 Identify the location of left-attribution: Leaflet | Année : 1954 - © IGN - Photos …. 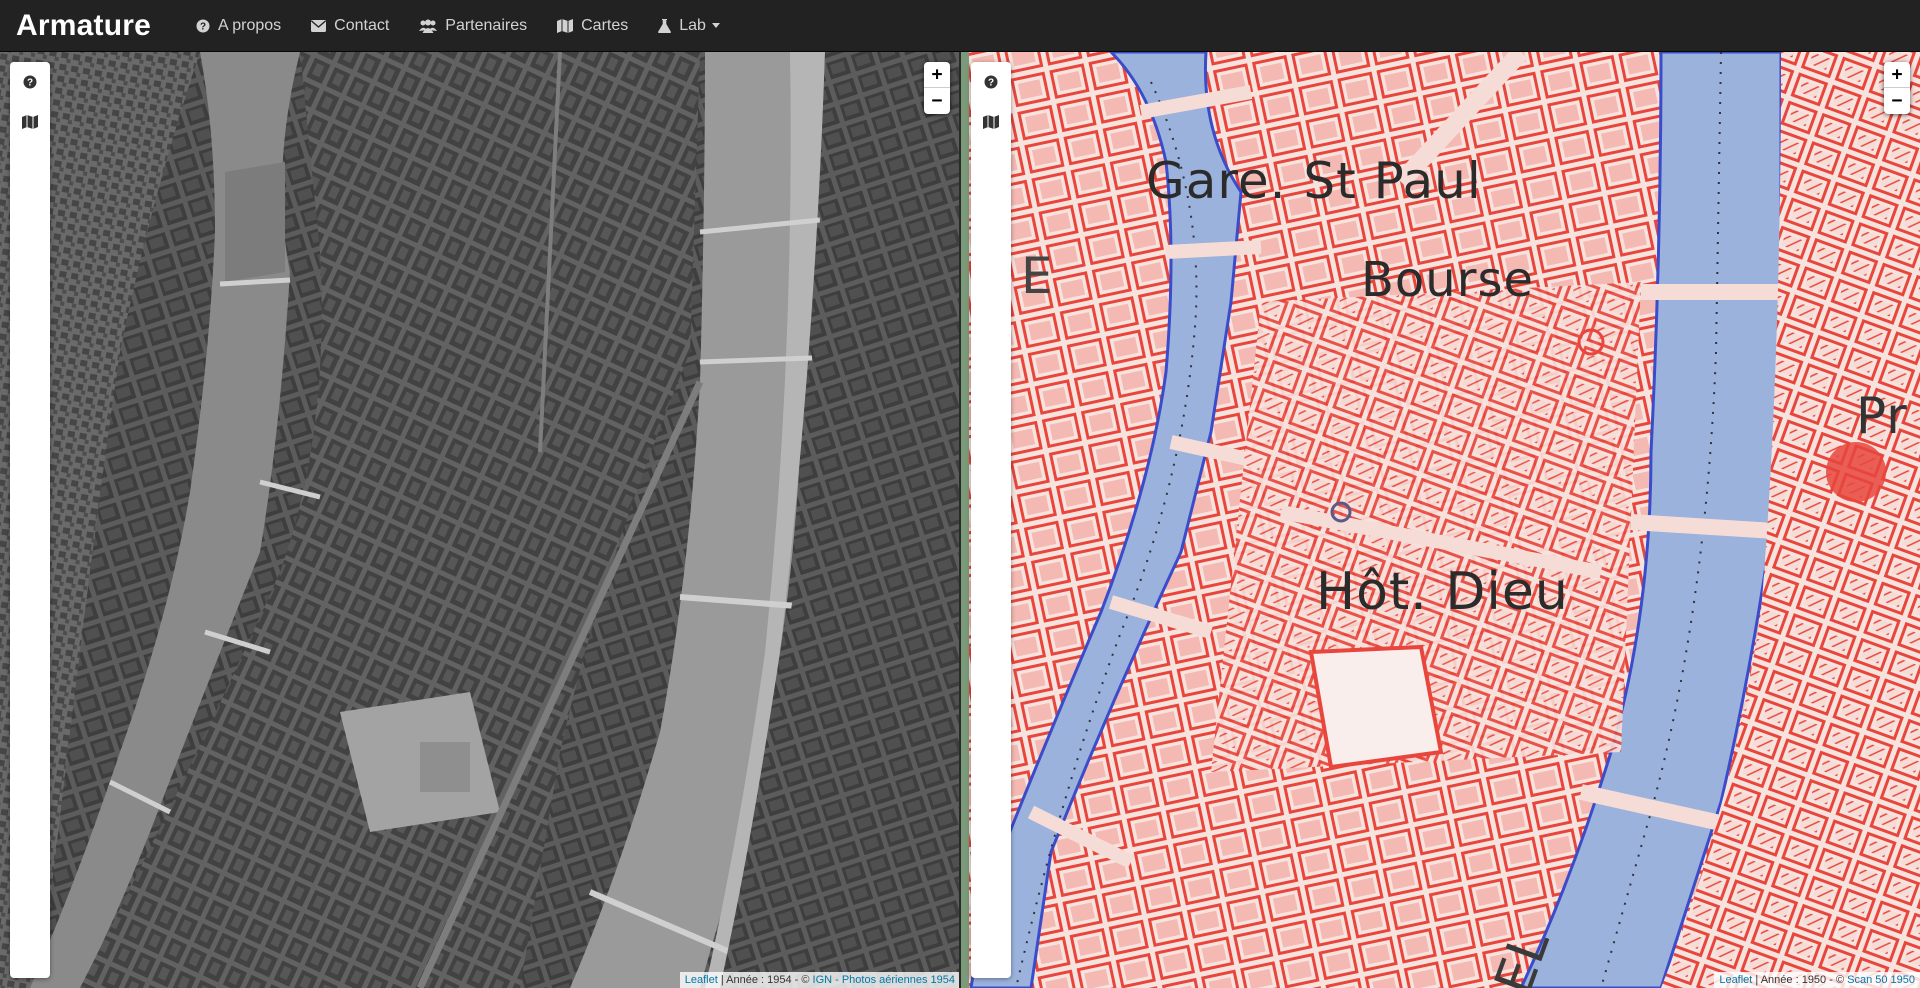
(819, 980).